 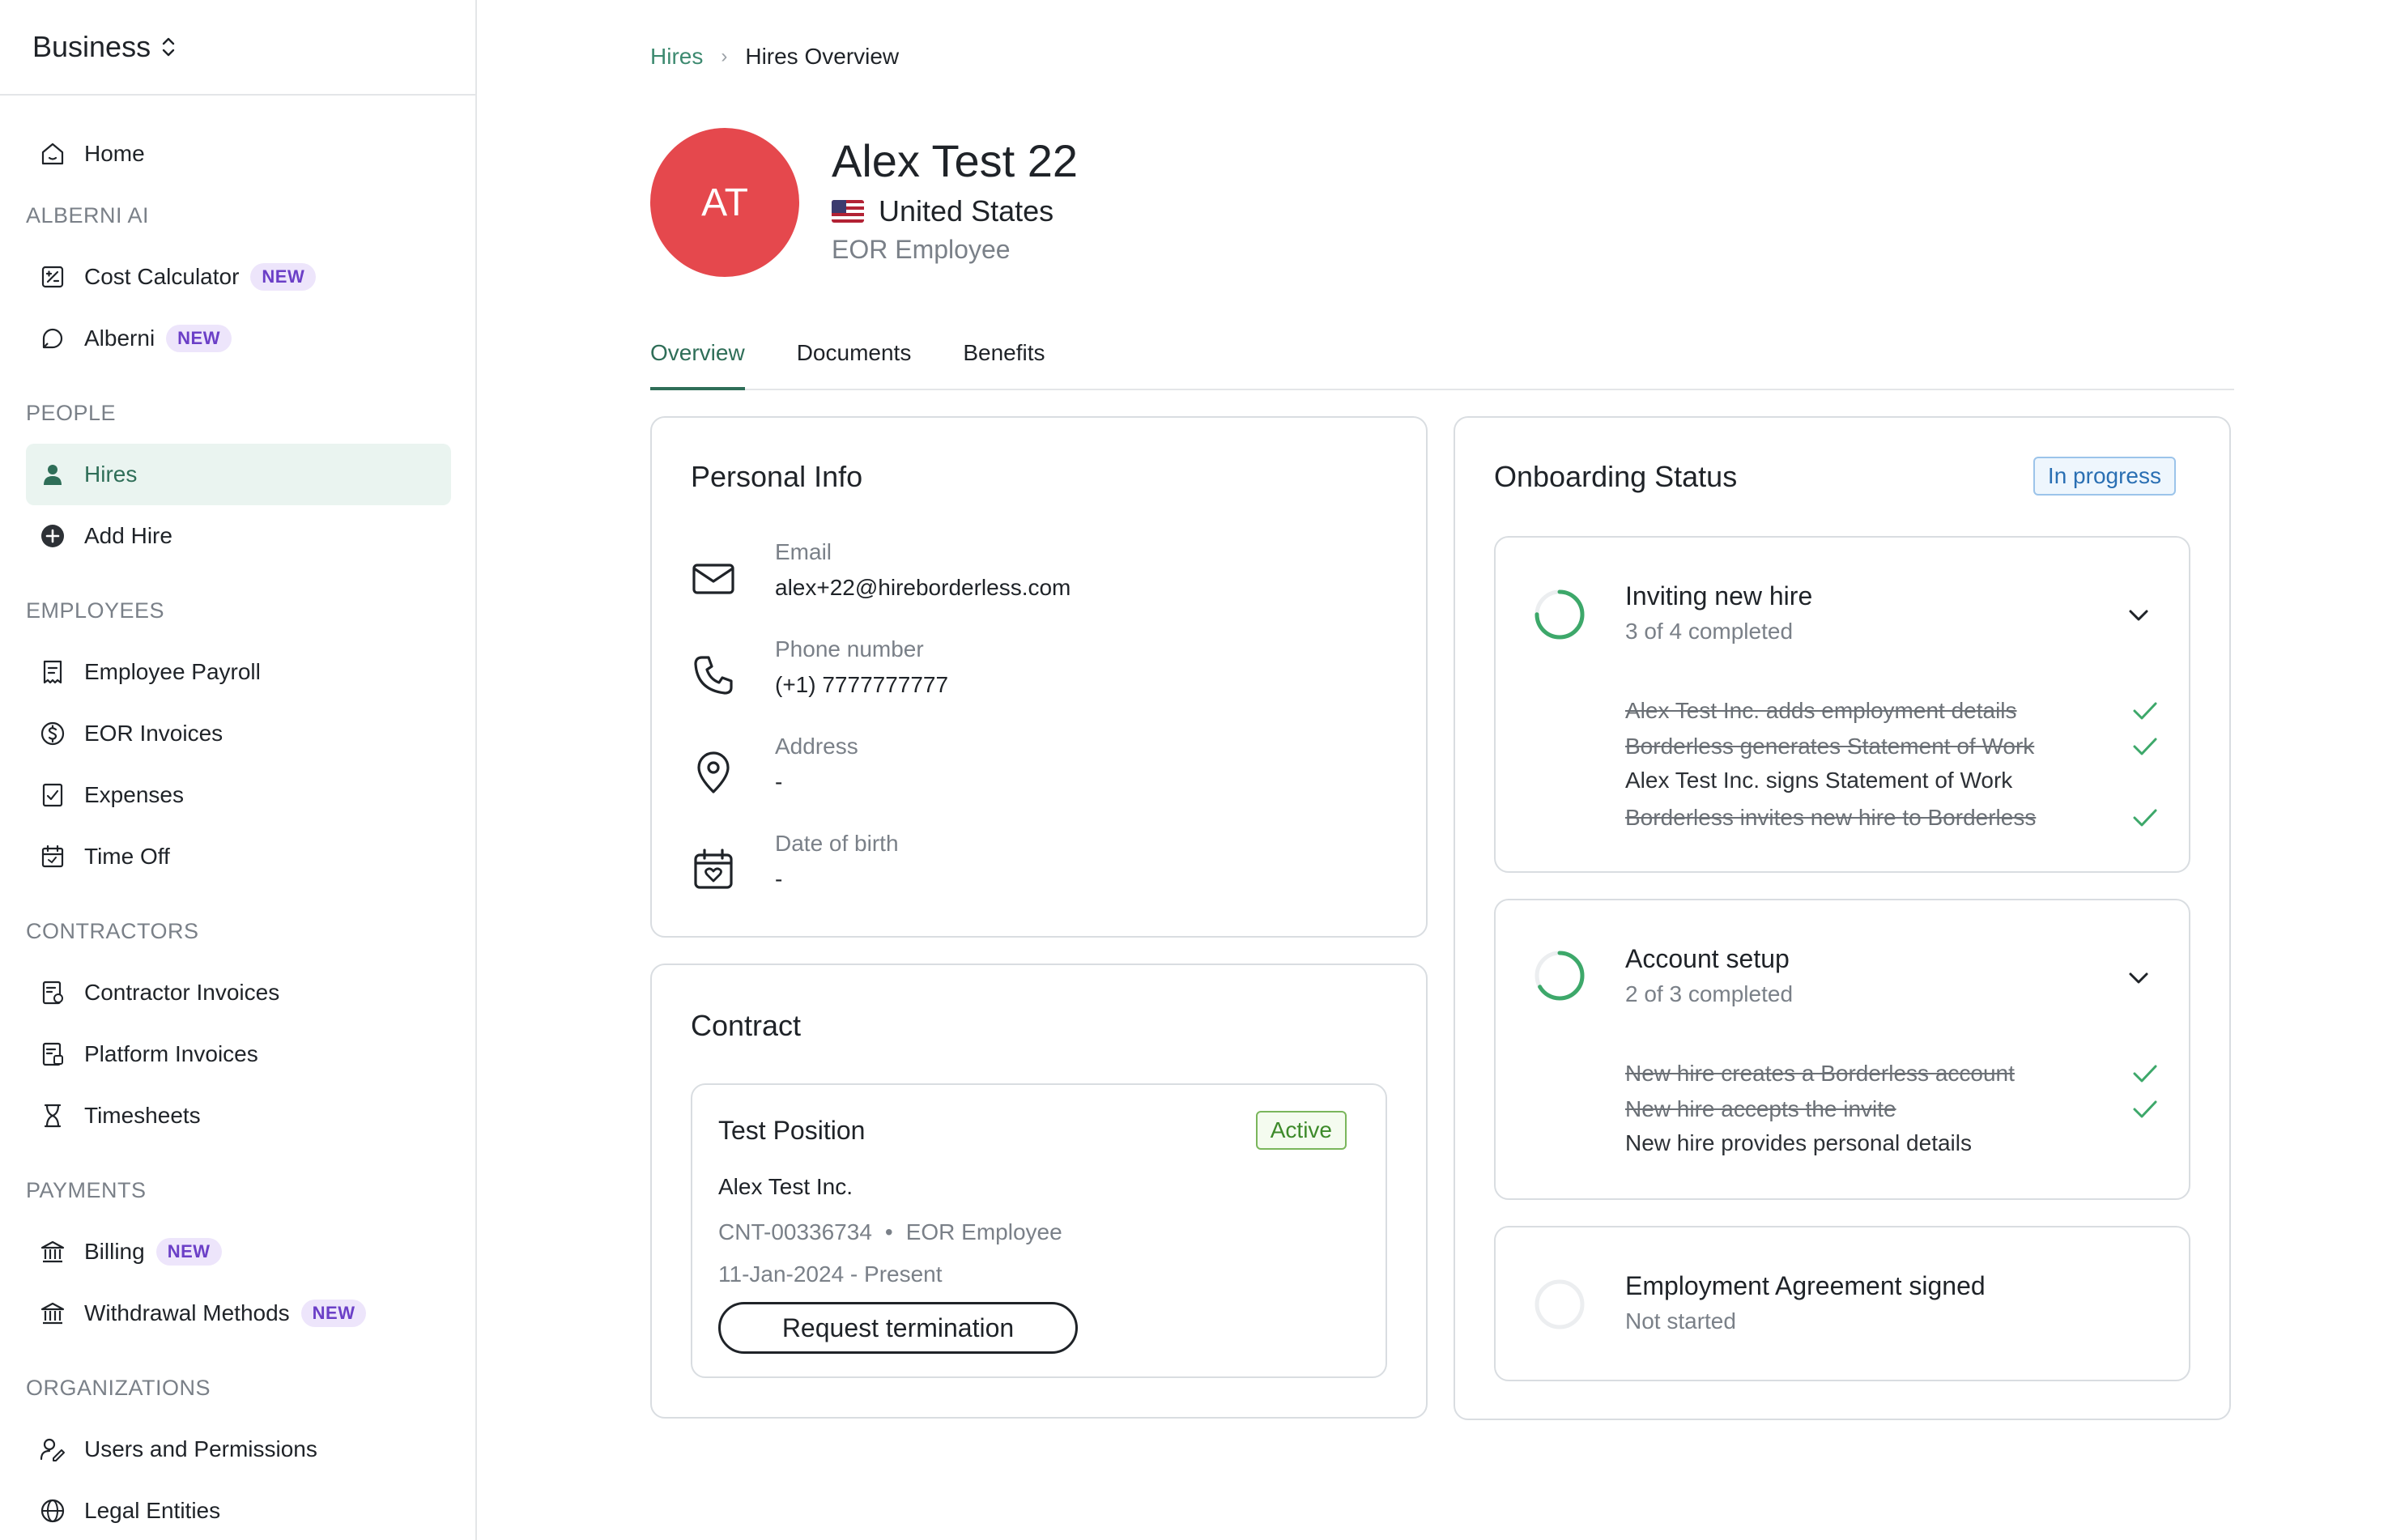 What do you see at coordinates (1707, 958) in the screenshot?
I see `step-title: Account setup` at bounding box center [1707, 958].